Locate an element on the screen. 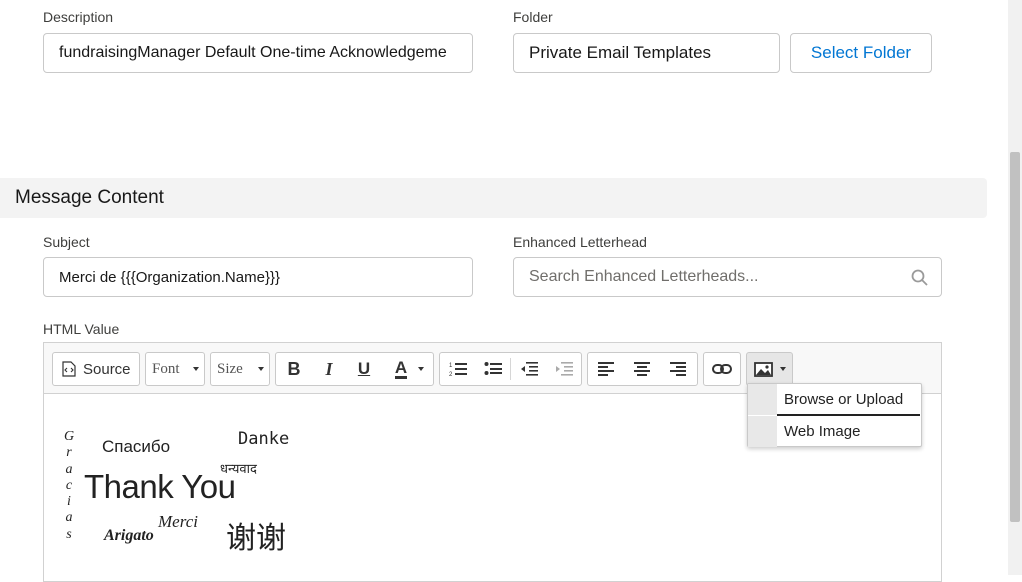  align-center-button is located at coordinates (642, 369).